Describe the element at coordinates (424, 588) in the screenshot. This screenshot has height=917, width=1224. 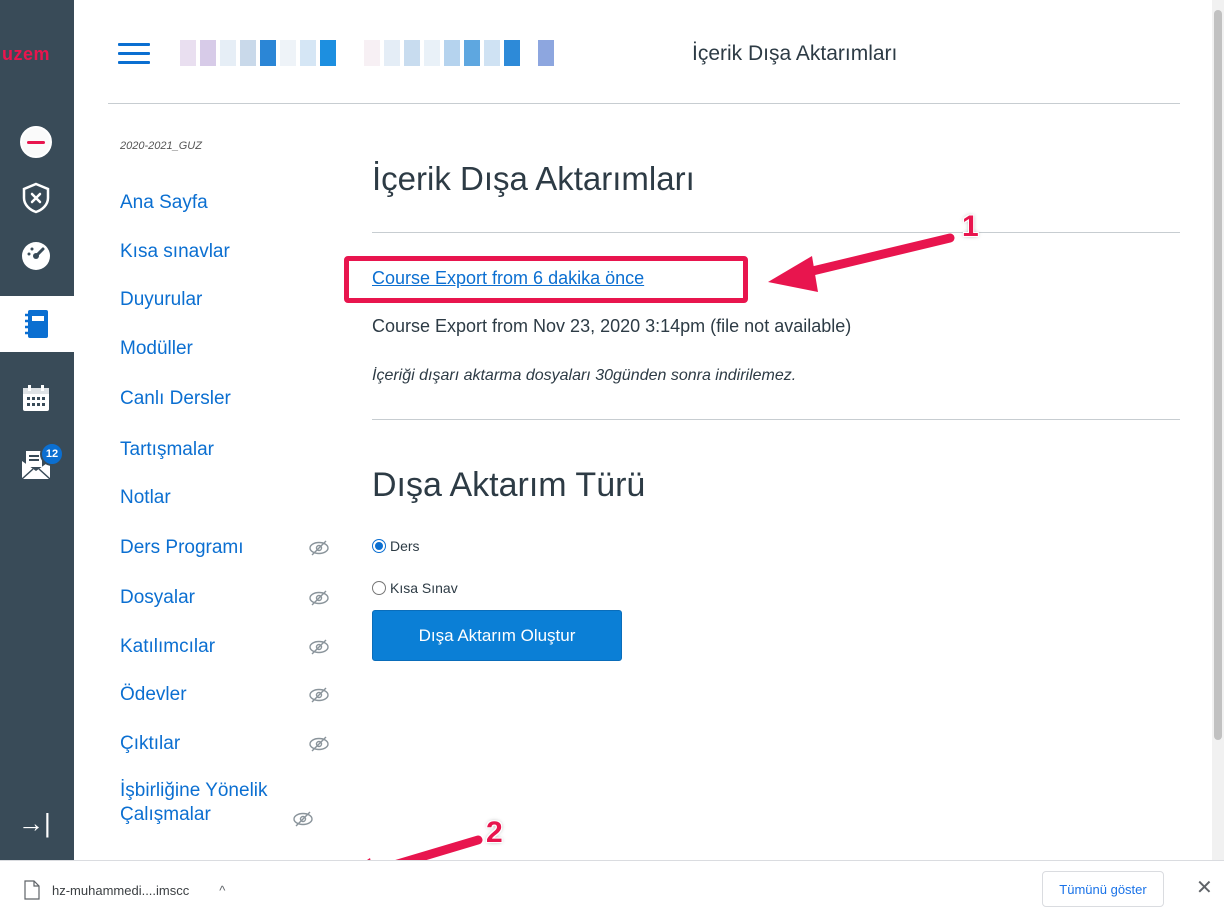
I see `radio-label: Kısa Sınav` at that location.